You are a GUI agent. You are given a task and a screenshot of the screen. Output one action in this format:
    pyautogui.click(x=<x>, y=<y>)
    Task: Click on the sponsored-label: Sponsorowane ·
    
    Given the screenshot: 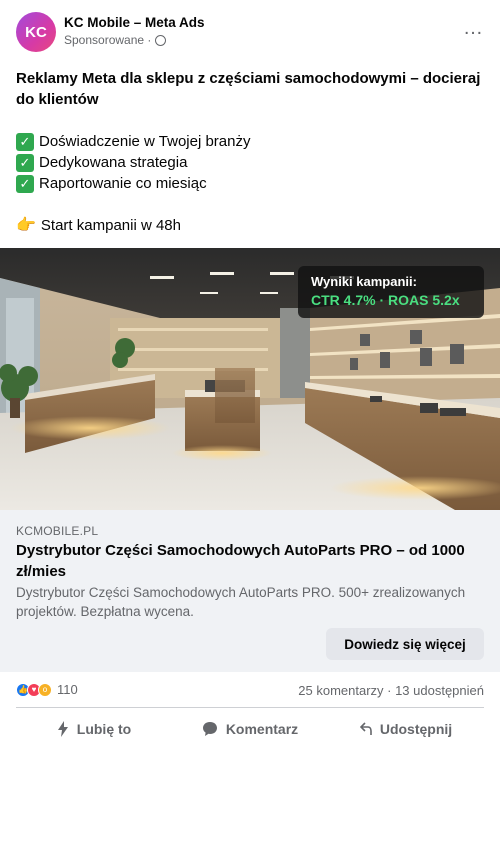 What is the action you would take?
    pyautogui.click(x=107, y=40)
    